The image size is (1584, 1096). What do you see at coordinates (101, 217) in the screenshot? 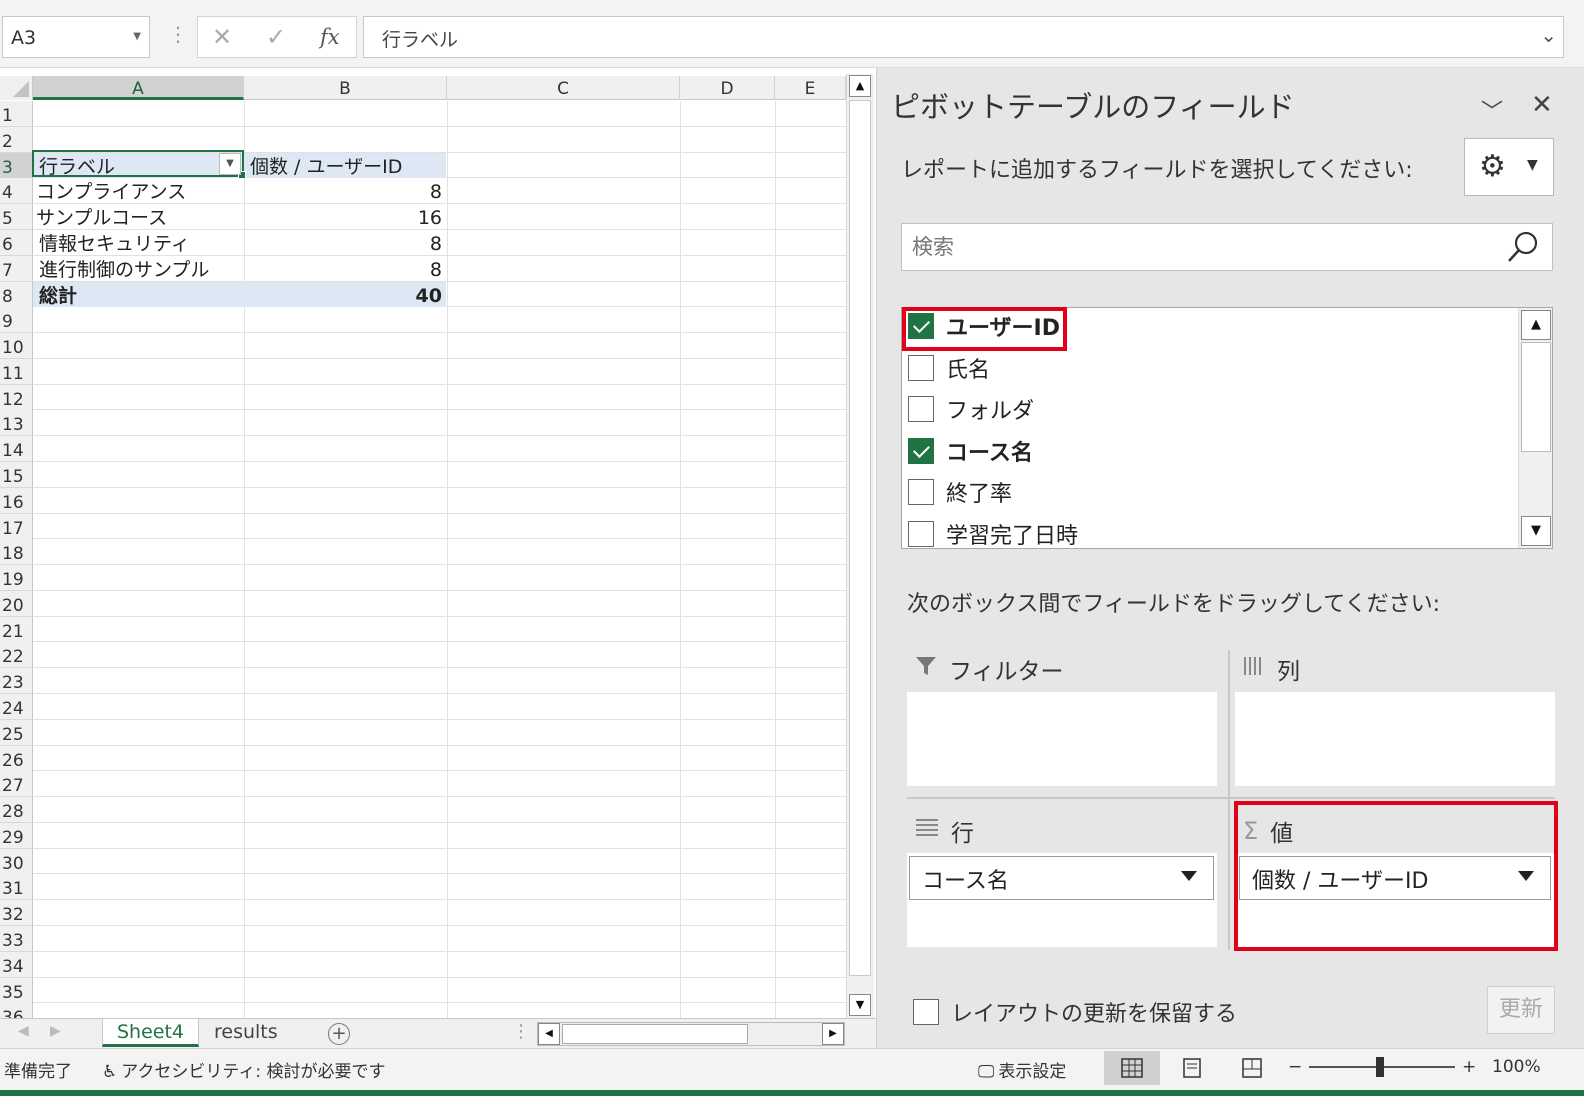
I see `pivot-row-label: サンプルコース` at bounding box center [101, 217].